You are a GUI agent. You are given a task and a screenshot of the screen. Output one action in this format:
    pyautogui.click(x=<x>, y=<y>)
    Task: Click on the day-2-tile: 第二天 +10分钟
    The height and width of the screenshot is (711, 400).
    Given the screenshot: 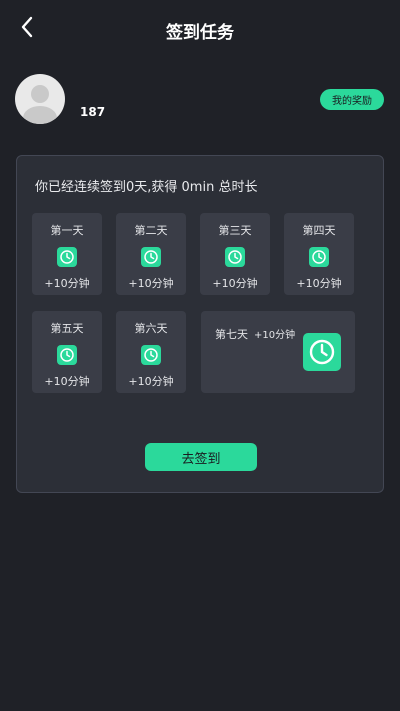 What is the action you would take?
    pyautogui.click(x=151, y=254)
    